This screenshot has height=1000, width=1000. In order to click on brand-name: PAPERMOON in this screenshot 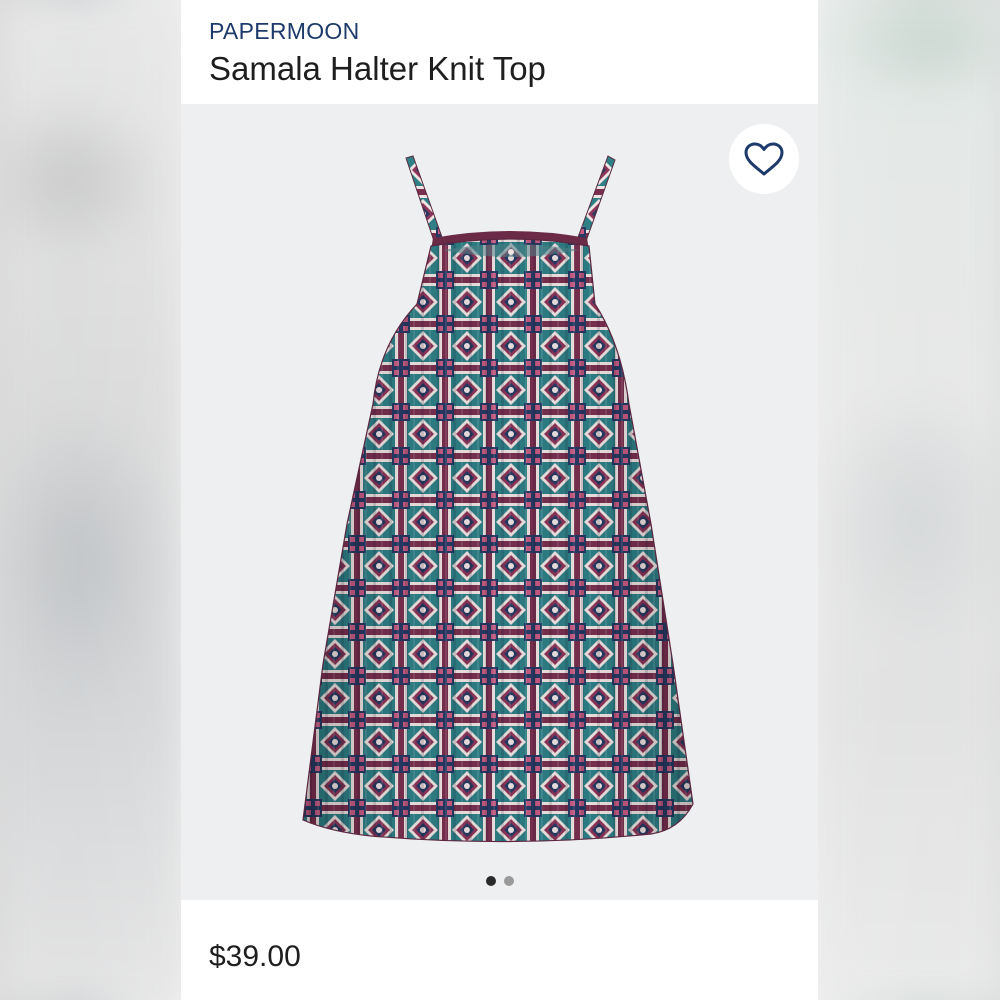, I will do `click(503, 31)`.